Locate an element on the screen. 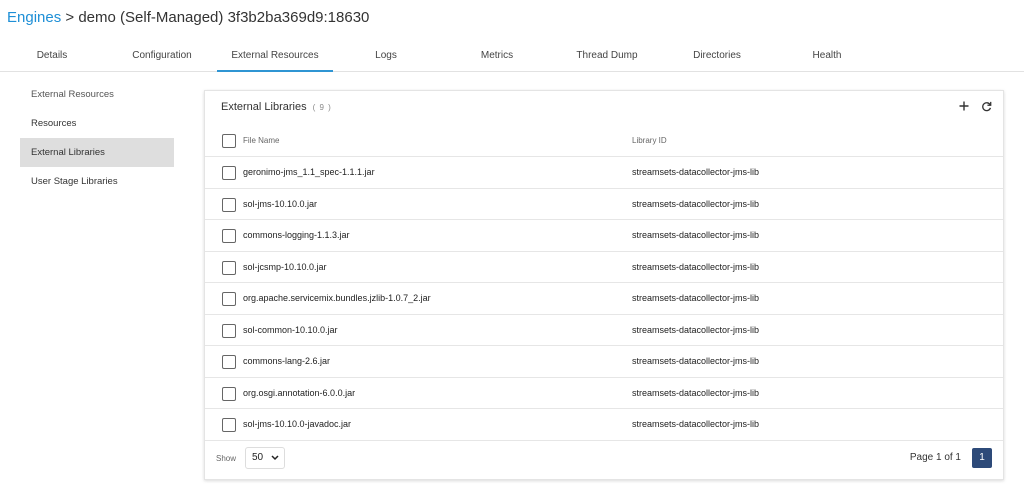 The height and width of the screenshot is (488, 1024). tab-metrics: Metrics is located at coordinates (497, 56).